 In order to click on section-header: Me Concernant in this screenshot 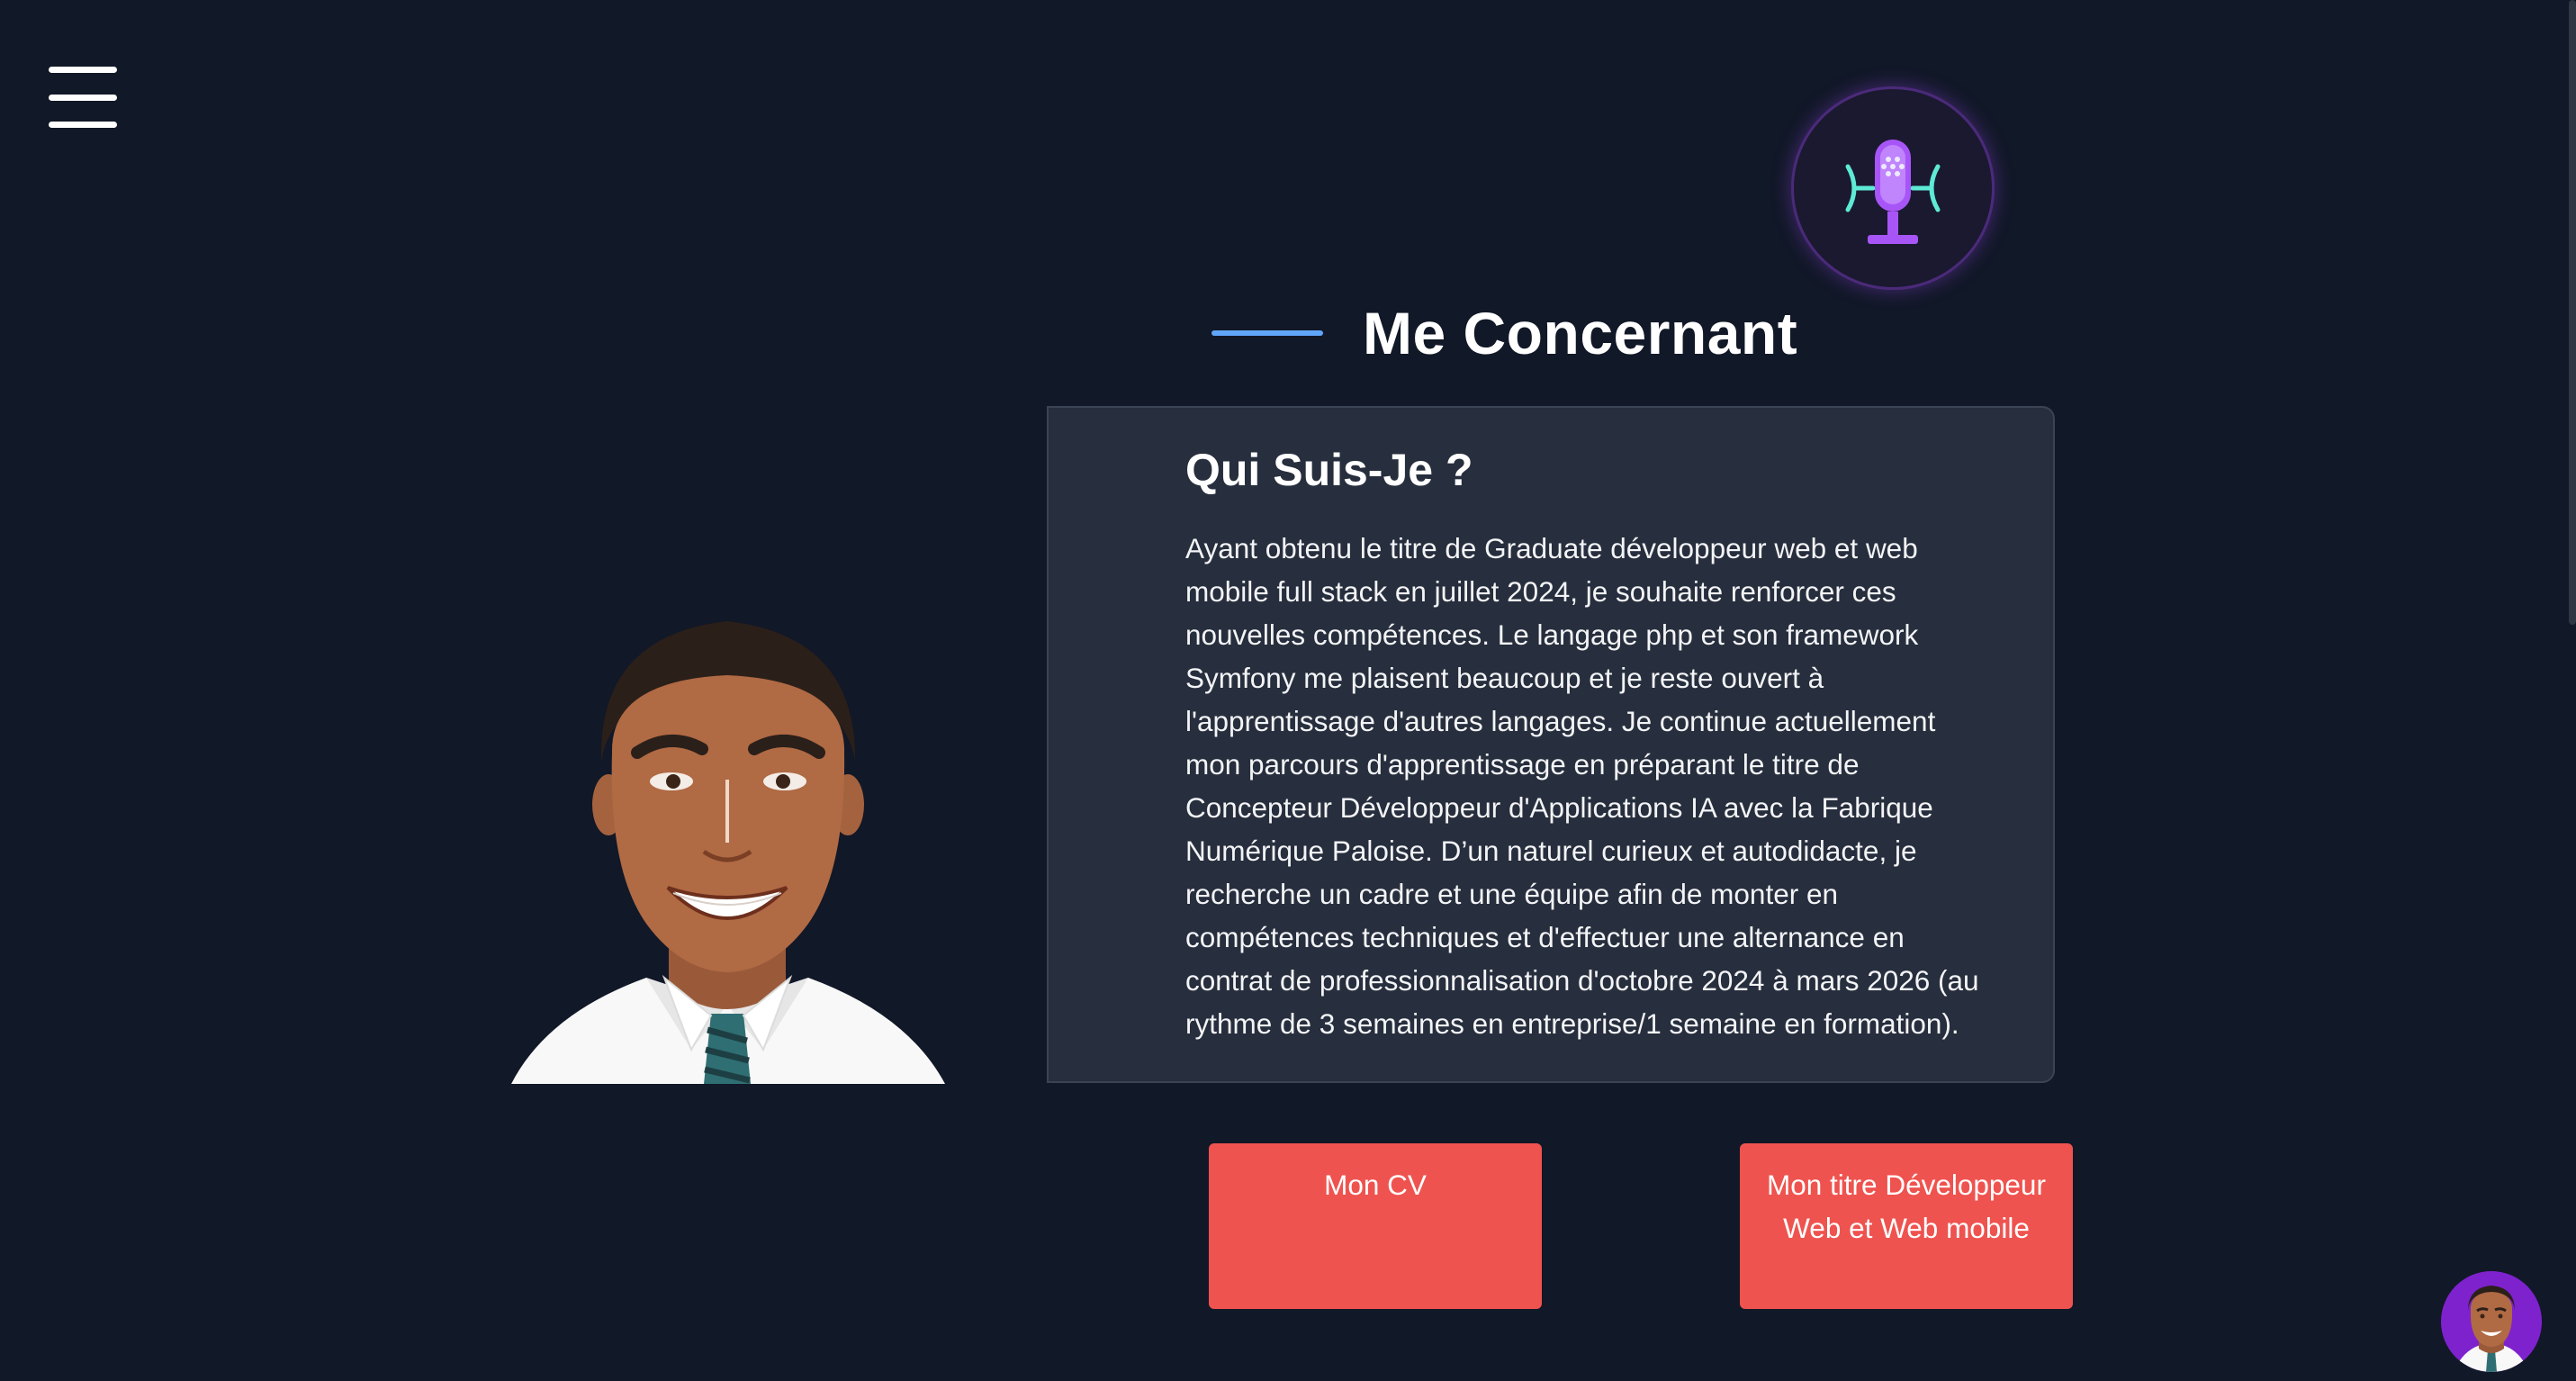, I will do `click(1504, 333)`.